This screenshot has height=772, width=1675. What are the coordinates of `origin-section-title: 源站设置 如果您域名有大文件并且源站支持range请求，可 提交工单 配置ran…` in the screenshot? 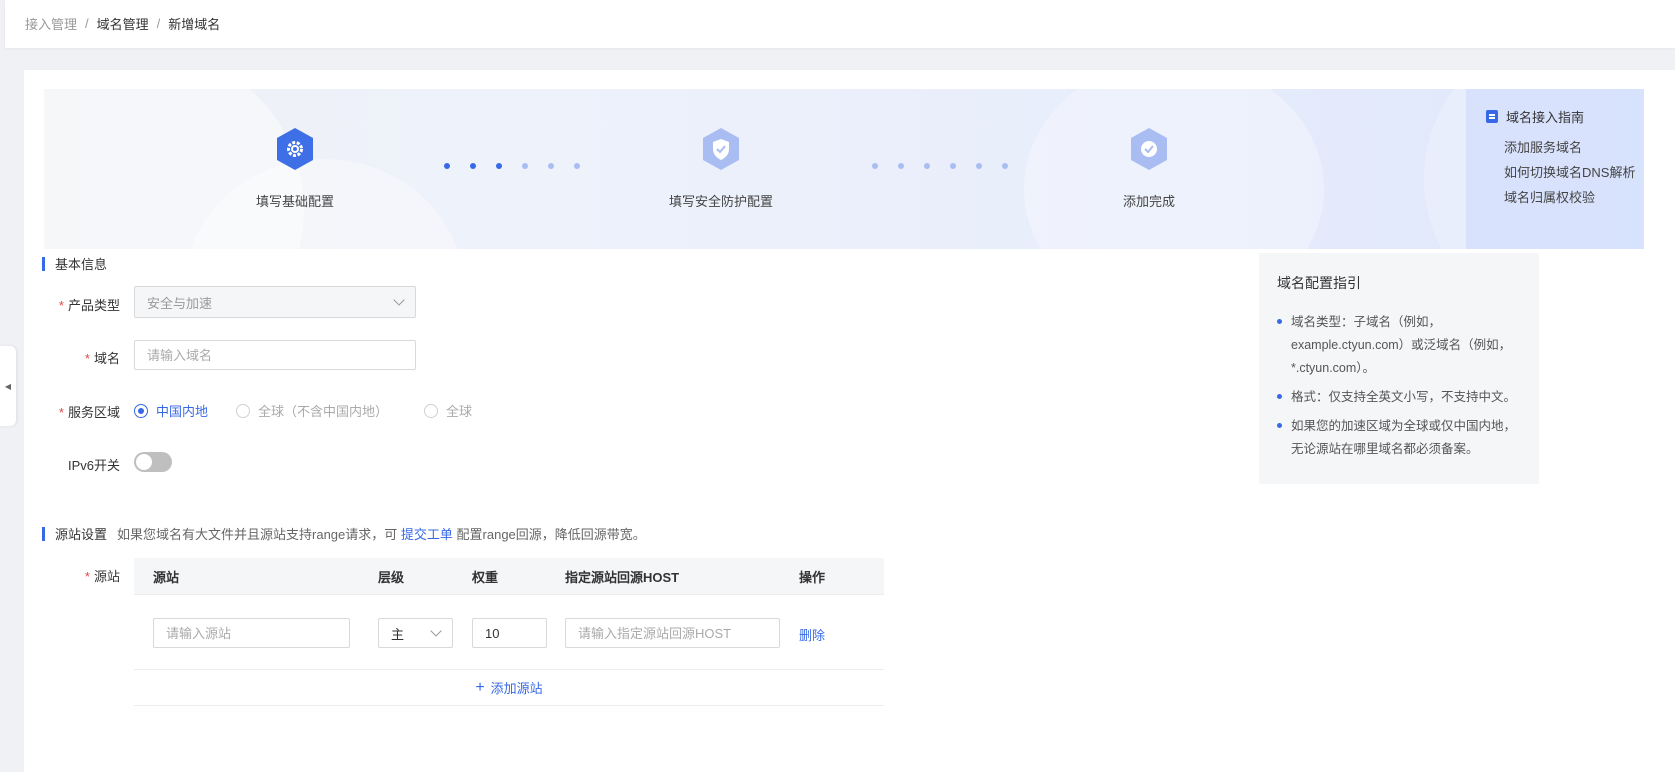 It's located at (344, 533).